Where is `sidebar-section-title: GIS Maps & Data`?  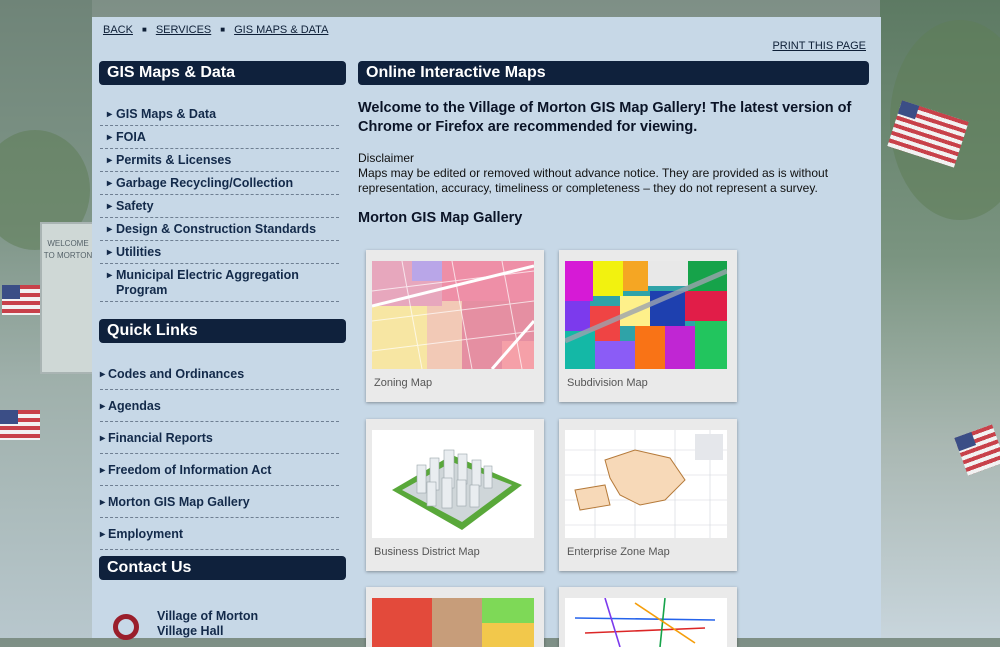 sidebar-section-title: GIS Maps & Data is located at coordinates (222, 73).